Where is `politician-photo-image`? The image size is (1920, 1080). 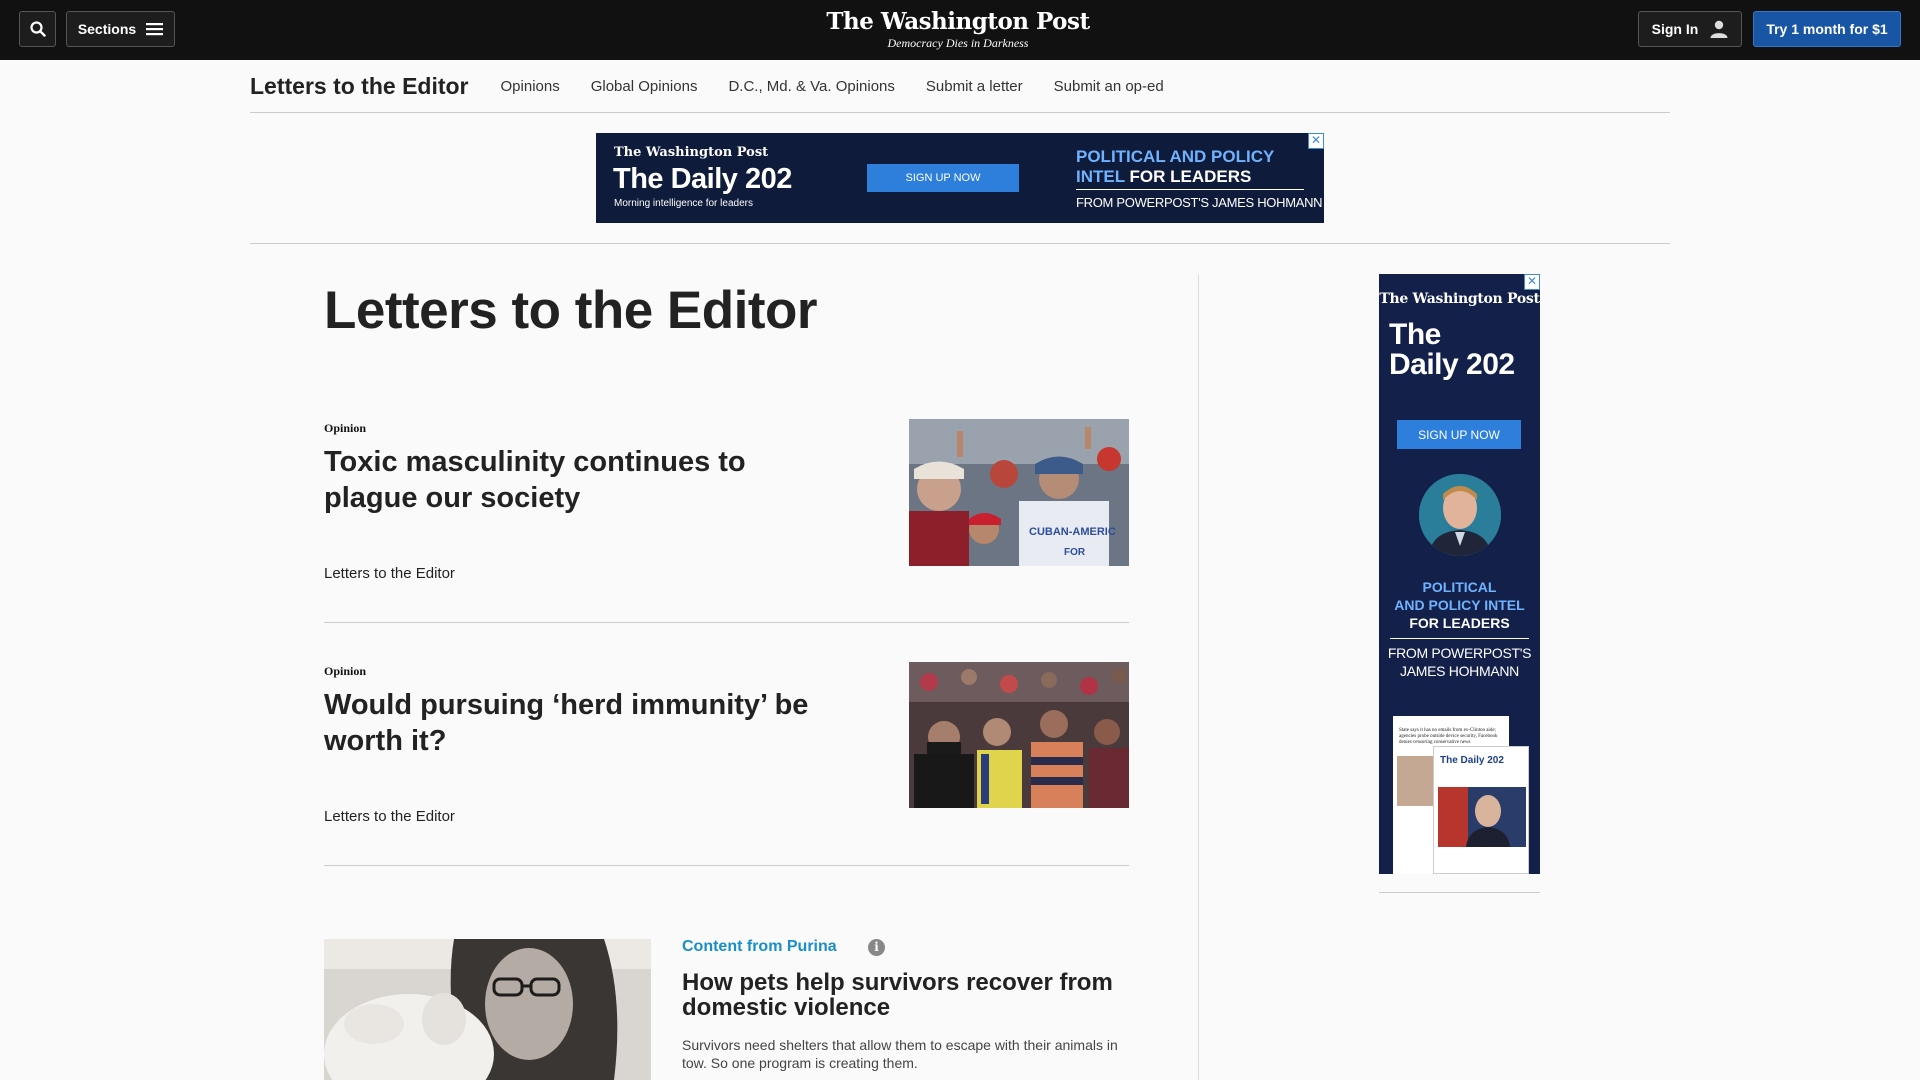
politician-photo-image is located at coordinates (1482, 817).